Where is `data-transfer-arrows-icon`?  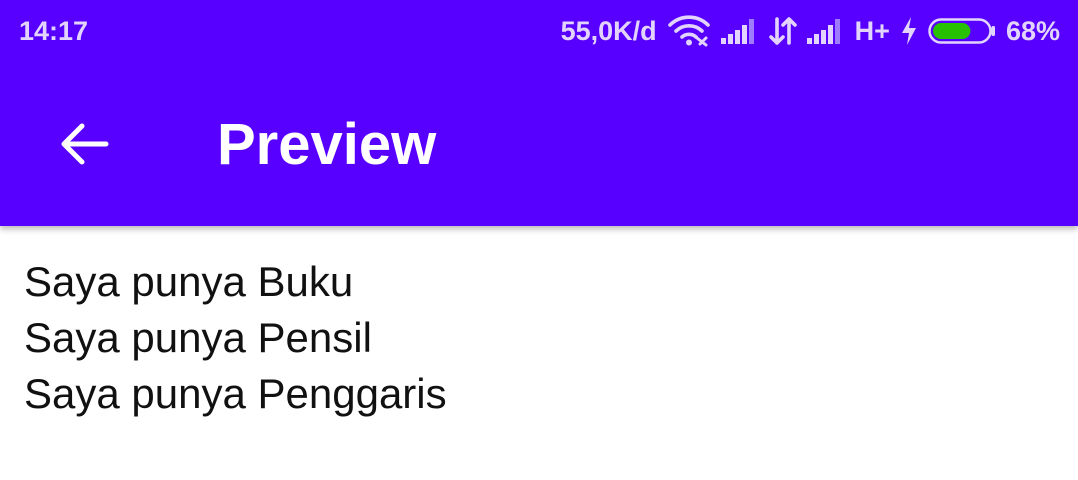
data-transfer-arrows-icon is located at coordinates (782, 31).